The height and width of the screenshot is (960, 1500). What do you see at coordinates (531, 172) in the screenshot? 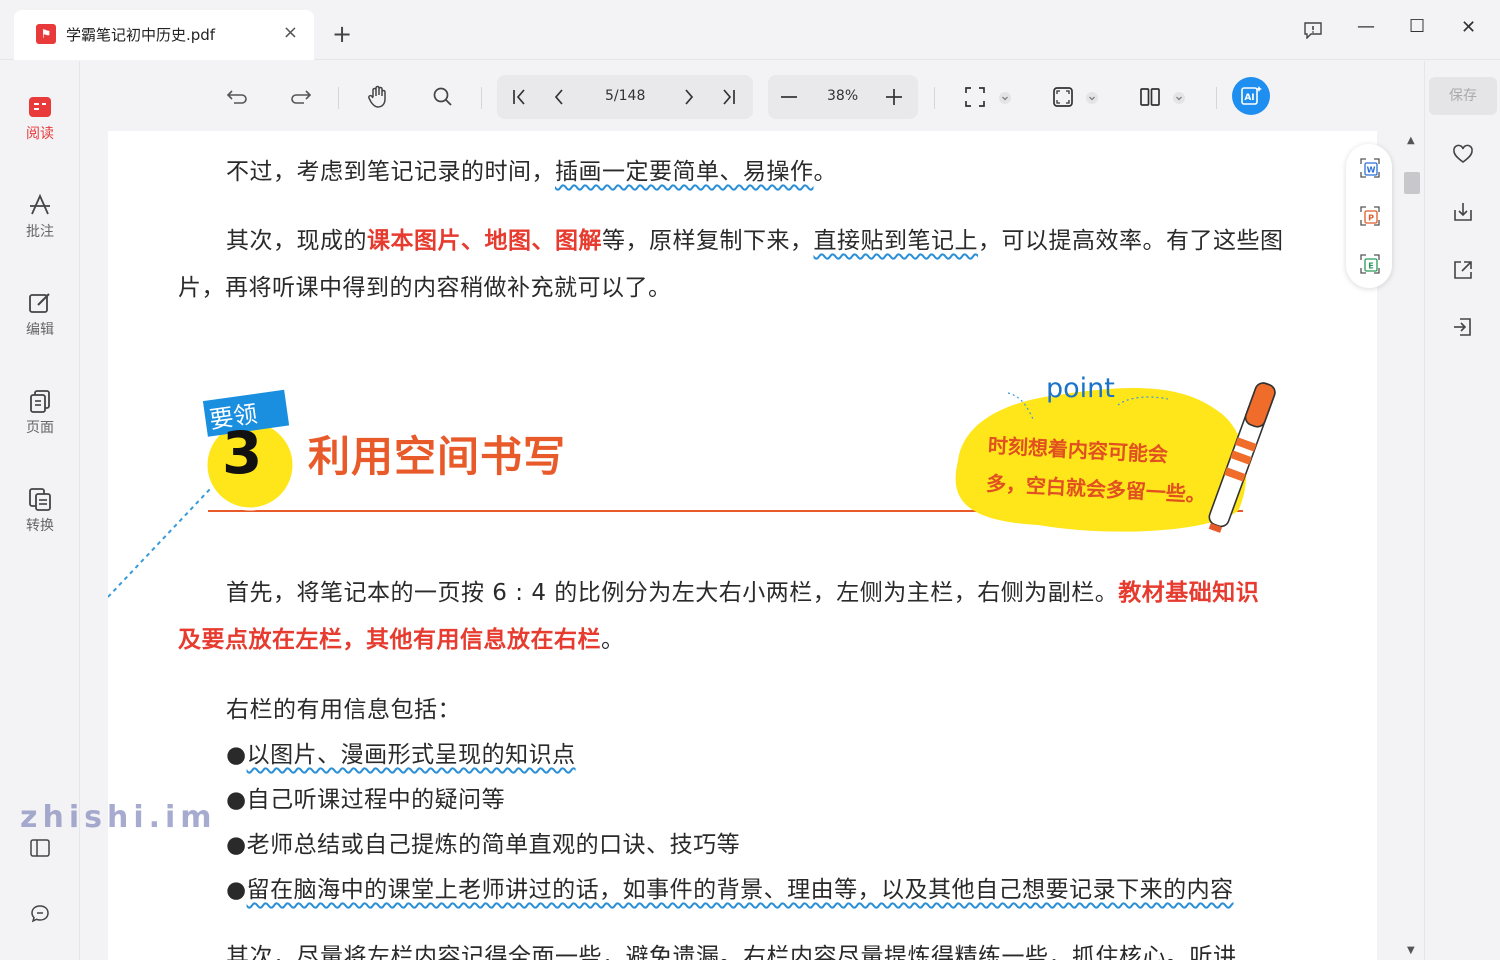
I see `doc-line-1: 不过，考虑到笔记记录的时间，插画一定要简单、易操作。` at bounding box center [531, 172].